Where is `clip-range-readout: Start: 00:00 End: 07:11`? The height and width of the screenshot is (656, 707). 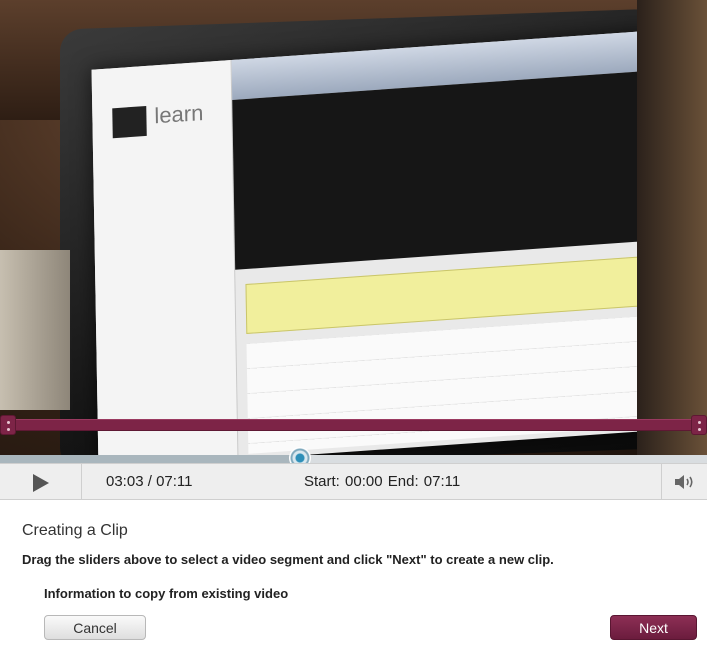
clip-range-readout: Start: 00:00 End: 07:11 is located at coordinates (382, 481).